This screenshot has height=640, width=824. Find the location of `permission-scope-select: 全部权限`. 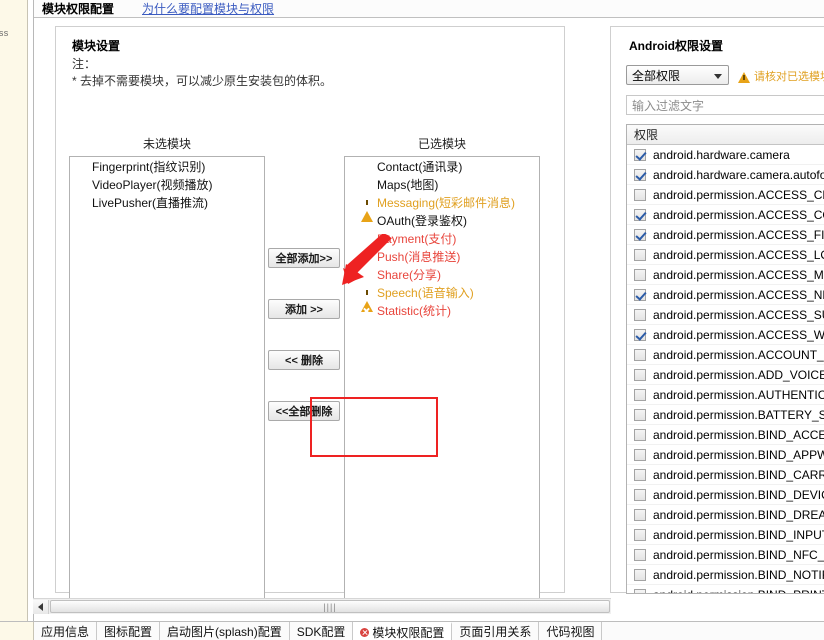

permission-scope-select: 全部权限 is located at coordinates (677, 75).